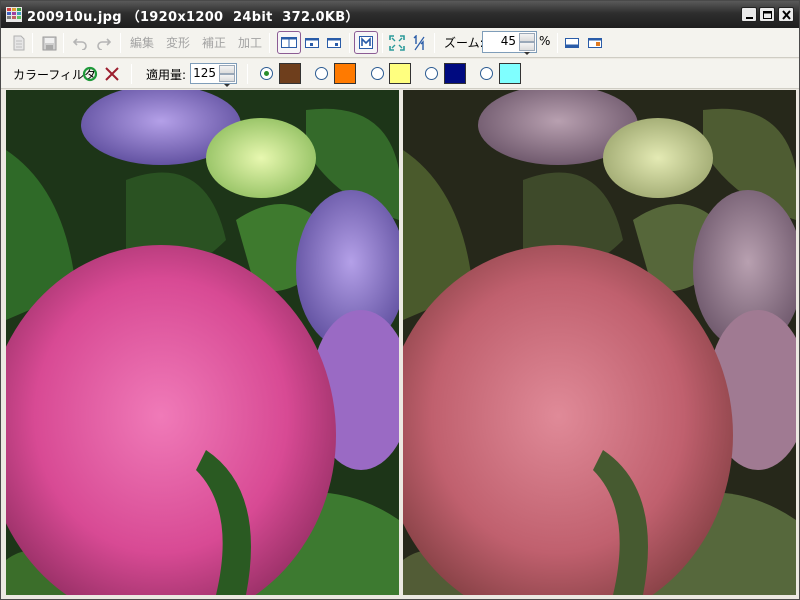 The height and width of the screenshot is (600, 800). I want to click on horizontal-layout-icon, so click(572, 43).